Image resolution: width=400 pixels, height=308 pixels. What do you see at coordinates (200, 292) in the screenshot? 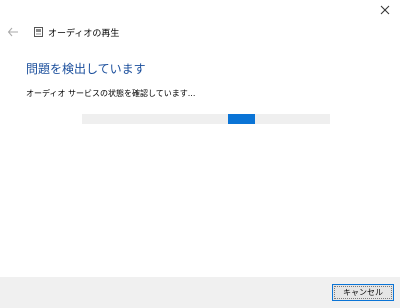
I see `footer-bar: キャンセル` at bounding box center [200, 292].